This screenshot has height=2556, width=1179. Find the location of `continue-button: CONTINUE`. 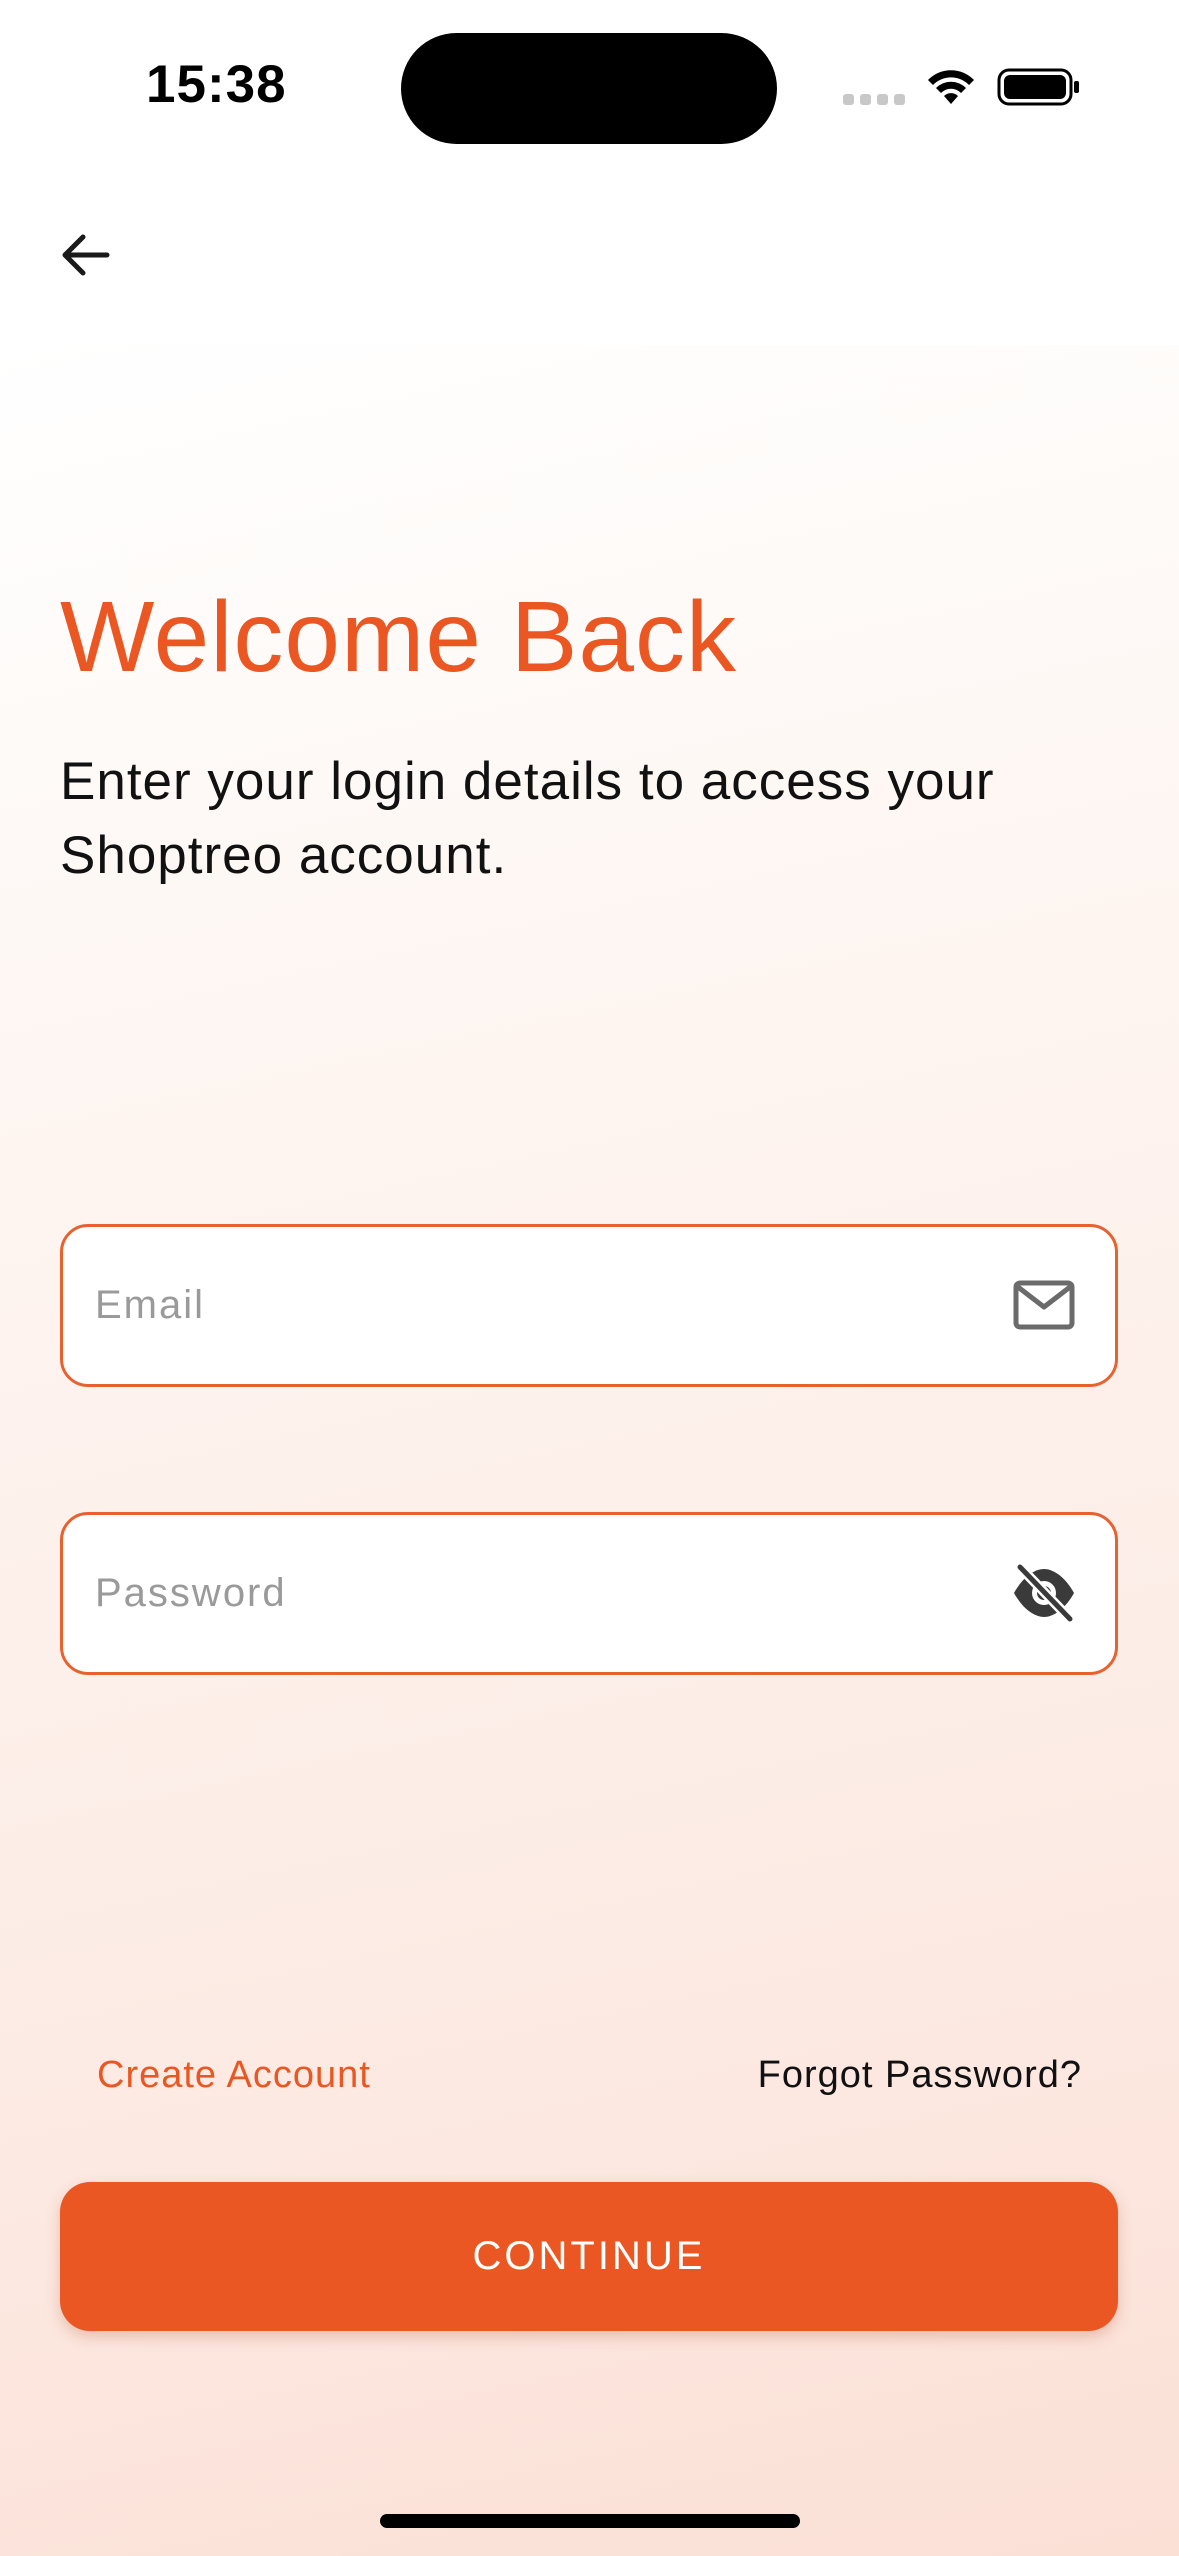

continue-button: CONTINUE is located at coordinates (589, 2256).